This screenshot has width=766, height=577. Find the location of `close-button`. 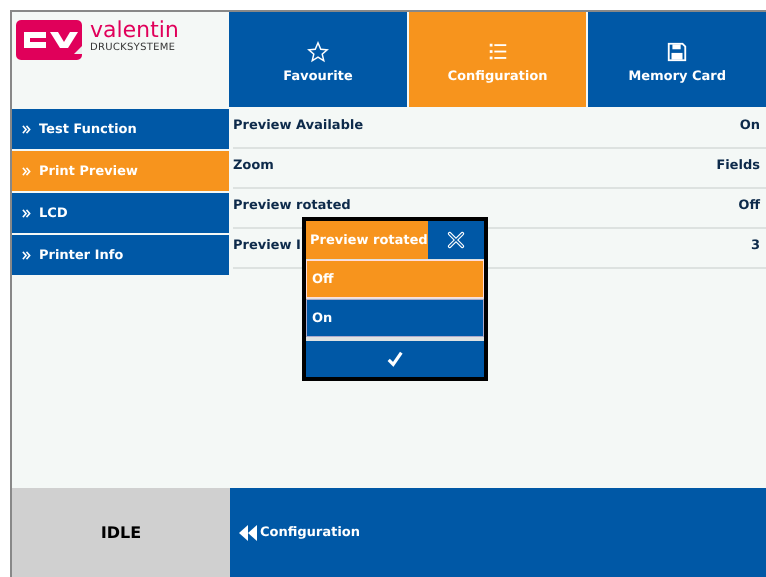

close-button is located at coordinates (456, 240).